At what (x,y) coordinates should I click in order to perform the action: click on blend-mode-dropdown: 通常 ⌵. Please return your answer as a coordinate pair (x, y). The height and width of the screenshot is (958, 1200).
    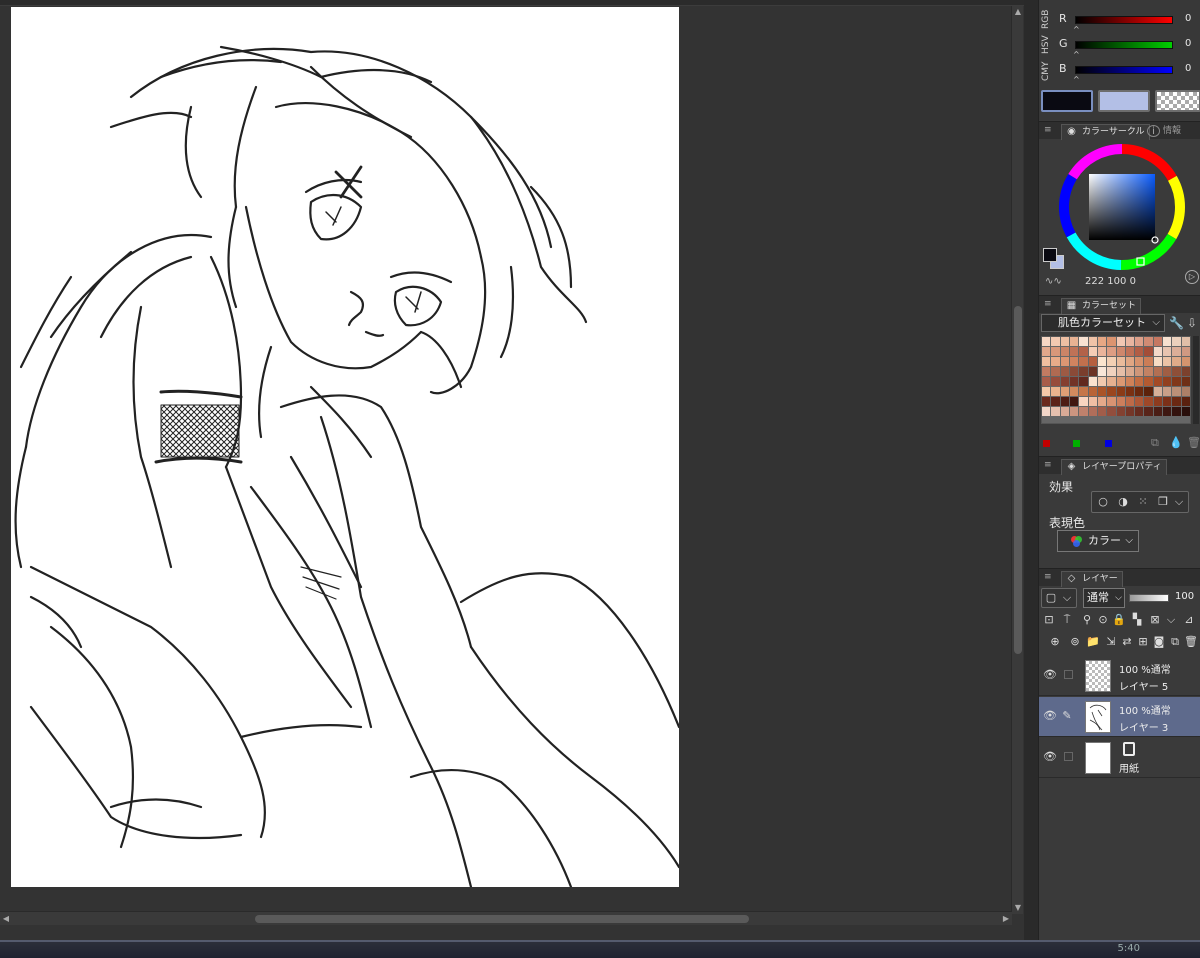
    Looking at the image, I should click on (1104, 598).